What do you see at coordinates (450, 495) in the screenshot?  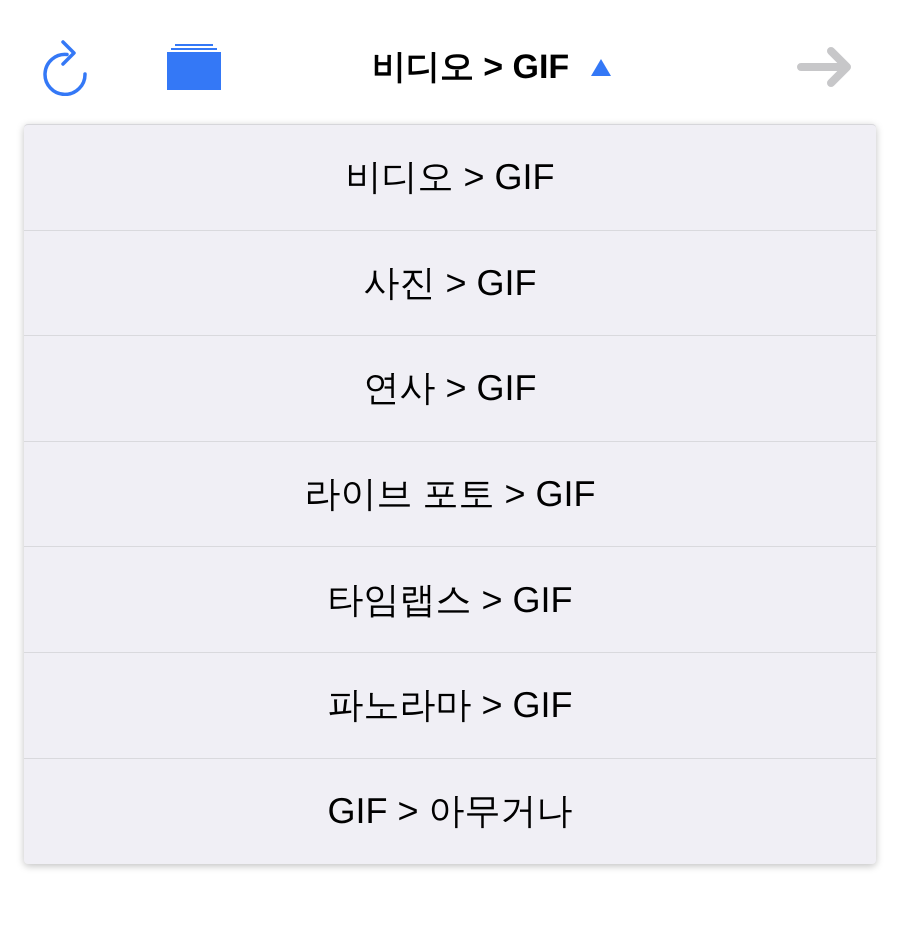 I see `menu-item: 라이브 포토 > GIF` at bounding box center [450, 495].